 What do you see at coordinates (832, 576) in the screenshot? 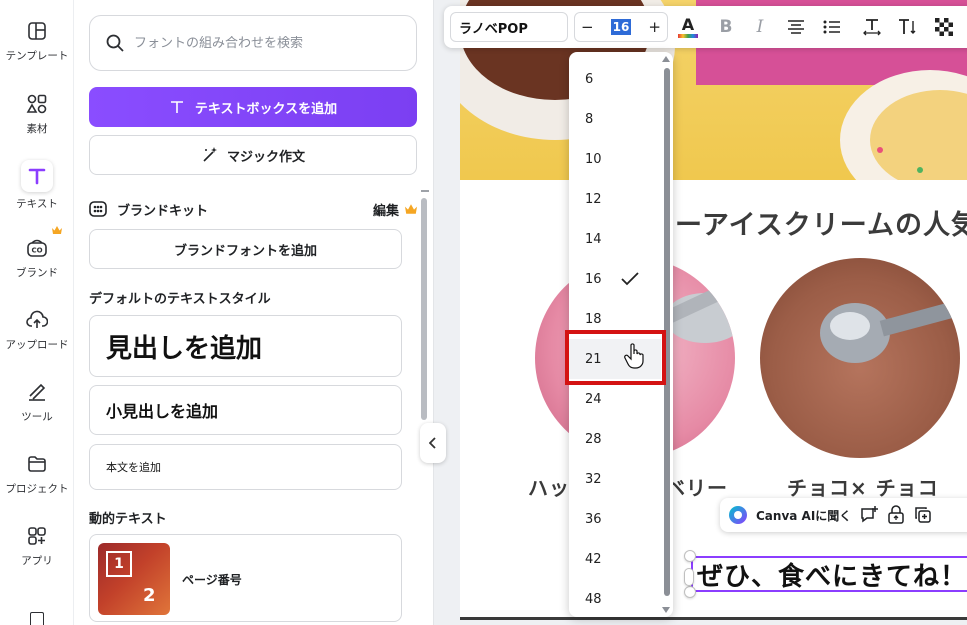
I see `selected-text: ぜひ、食べにきてね！` at bounding box center [832, 576].